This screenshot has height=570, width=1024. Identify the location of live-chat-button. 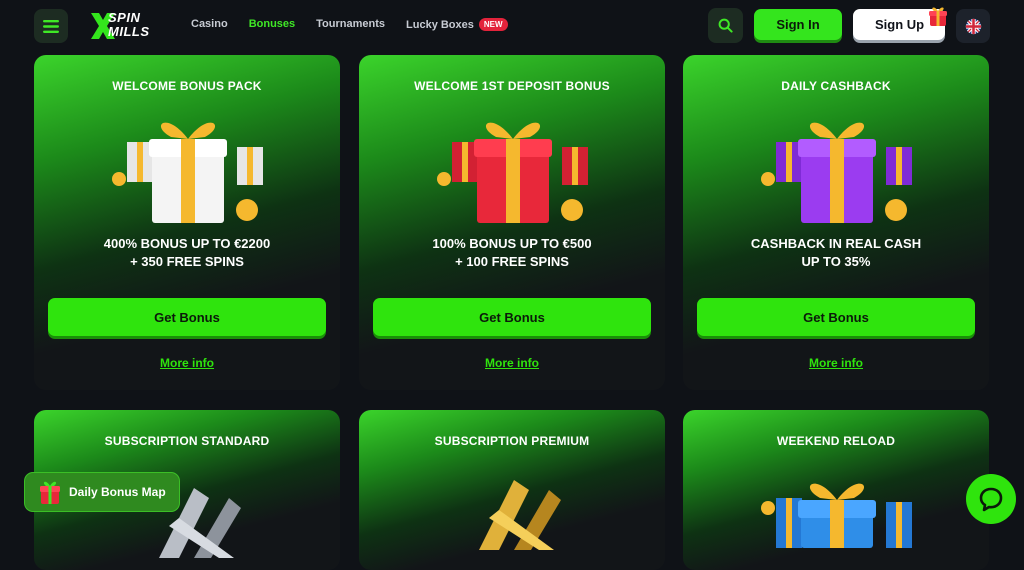
(991, 499).